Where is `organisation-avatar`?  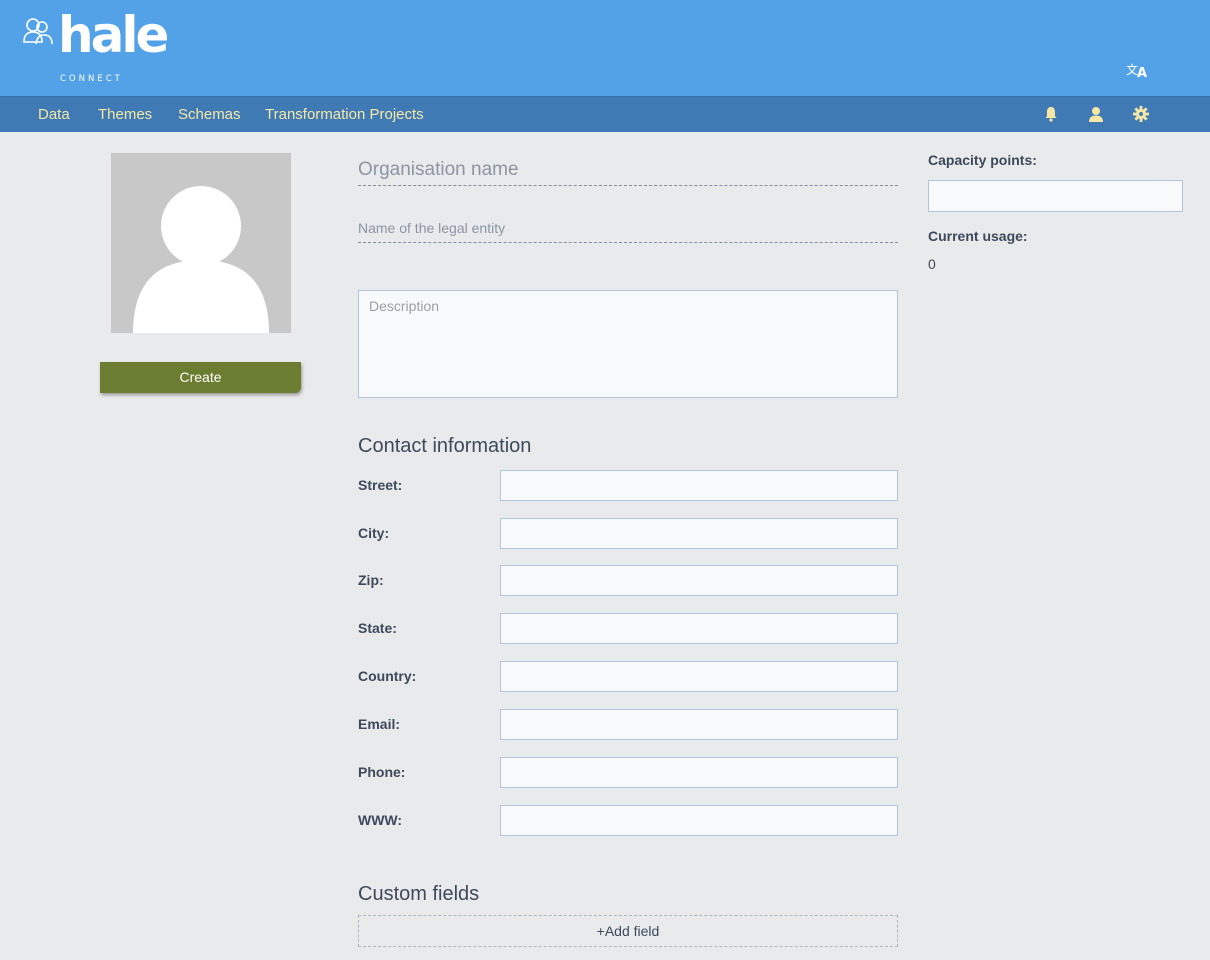
organisation-avatar is located at coordinates (201, 243).